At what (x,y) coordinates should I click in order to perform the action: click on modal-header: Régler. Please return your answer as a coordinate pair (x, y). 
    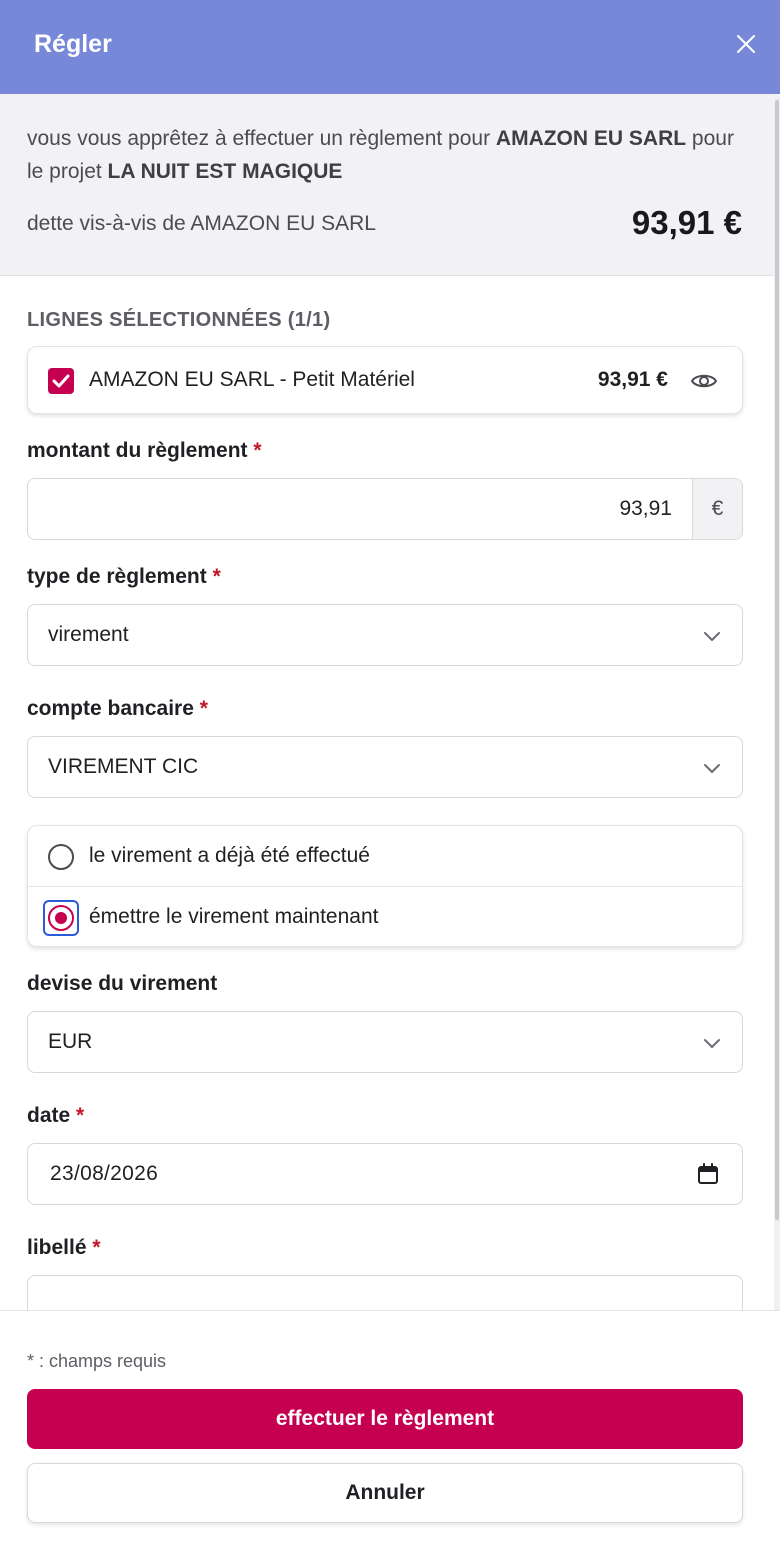
    Looking at the image, I should click on (390, 47).